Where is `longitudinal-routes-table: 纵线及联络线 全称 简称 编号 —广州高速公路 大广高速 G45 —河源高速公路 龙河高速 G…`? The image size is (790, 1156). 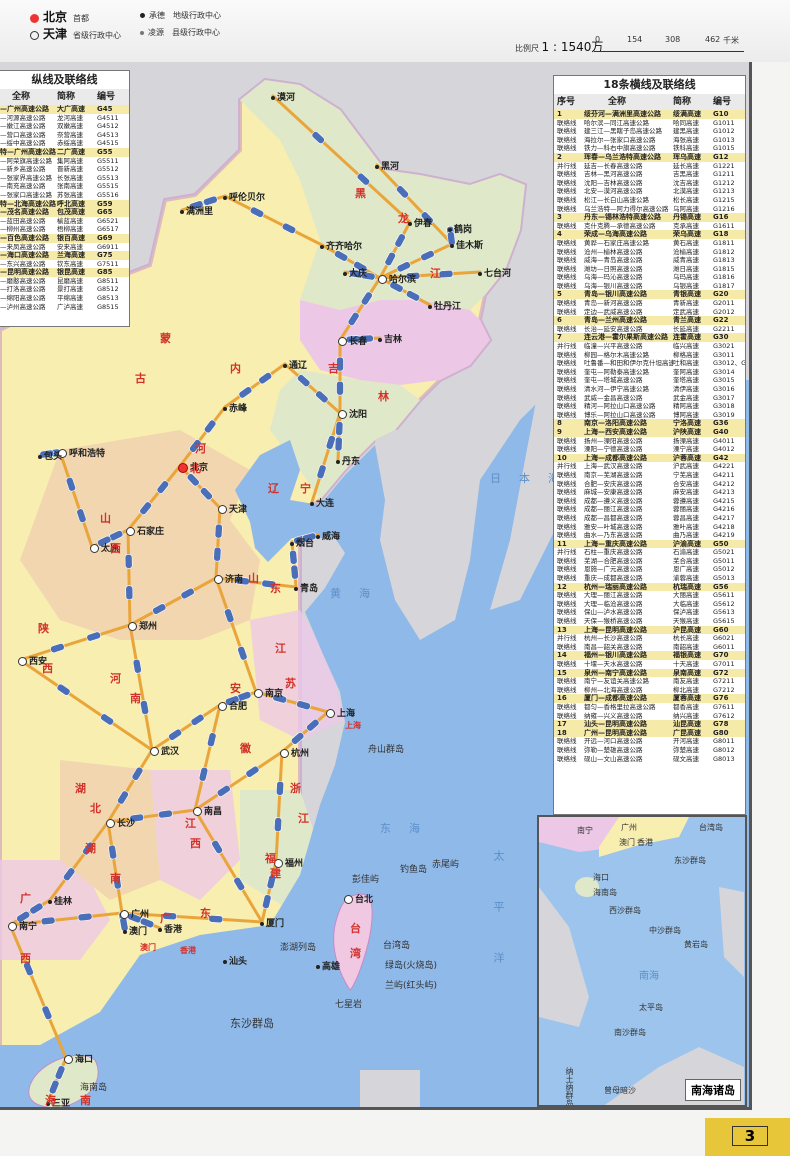 longitudinal-routes-table: 纵线及联络线 全称 简称 编号 —广州高速公路 大广高速 G45 —河源高速公路 龙河高速 G… is located at coordinates (65, 198).